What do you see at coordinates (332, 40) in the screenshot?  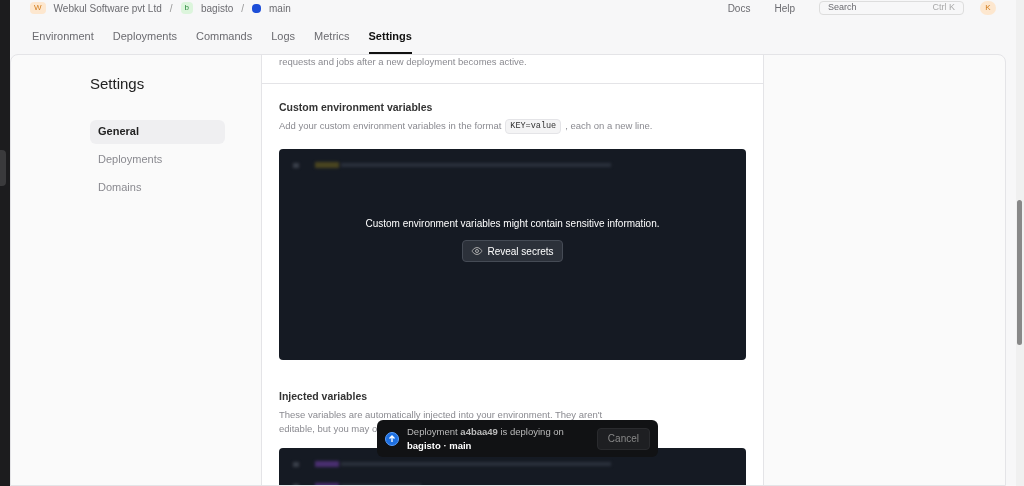 I see `nav-tab: Metrics` at bounding box center [332, 40].